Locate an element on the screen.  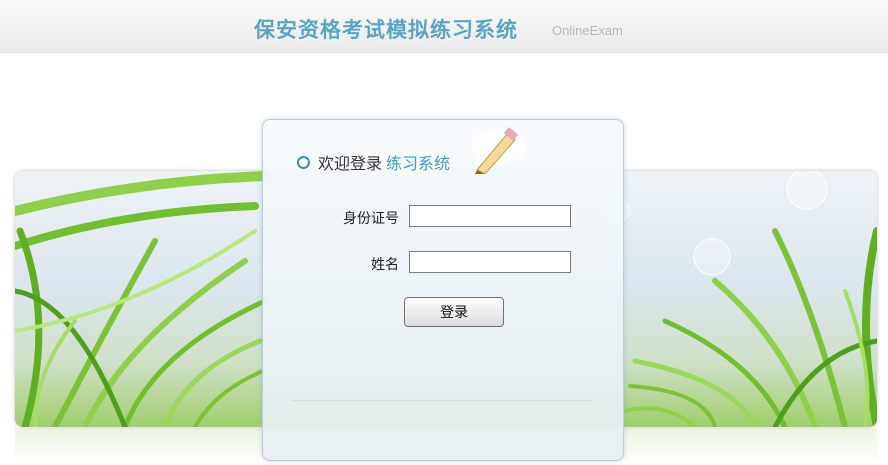
id-number-input is located at coordinates (490, 216).